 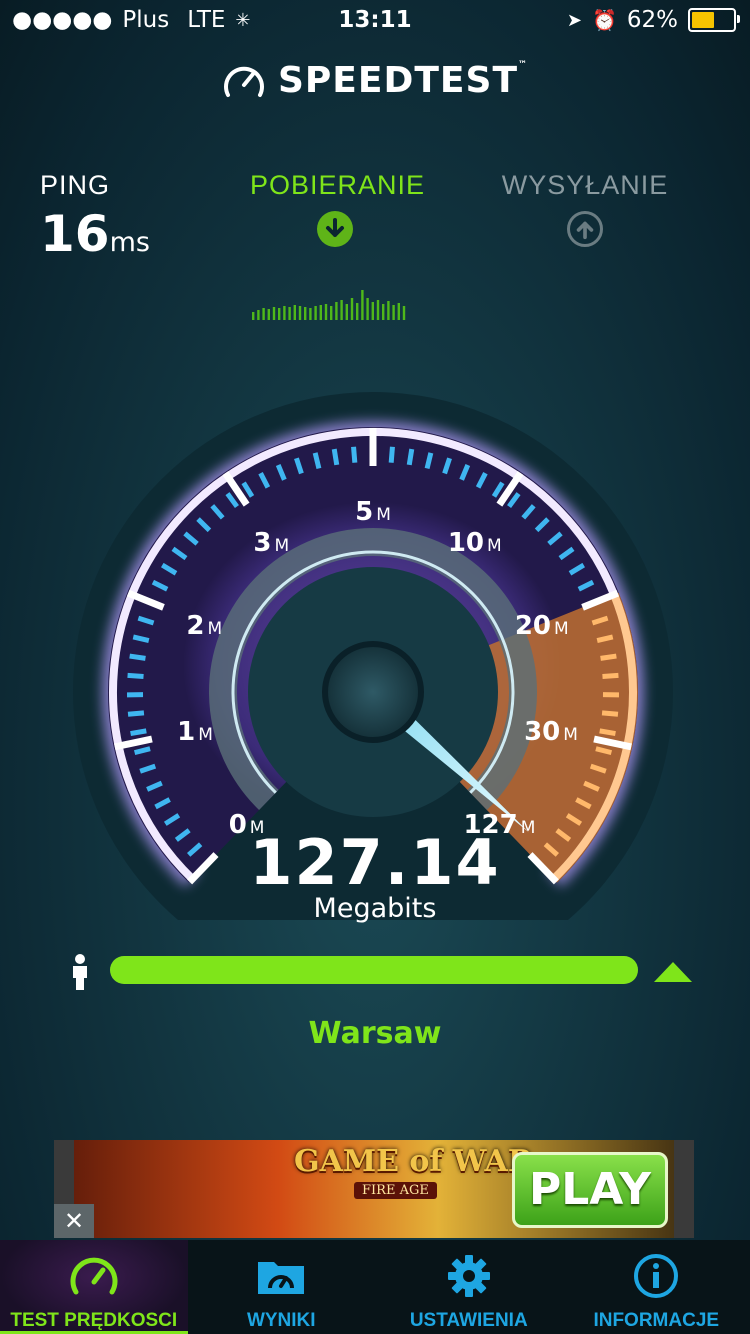 I want to click on tab-label: INFORMACJE, so click(x=656, y=1320).